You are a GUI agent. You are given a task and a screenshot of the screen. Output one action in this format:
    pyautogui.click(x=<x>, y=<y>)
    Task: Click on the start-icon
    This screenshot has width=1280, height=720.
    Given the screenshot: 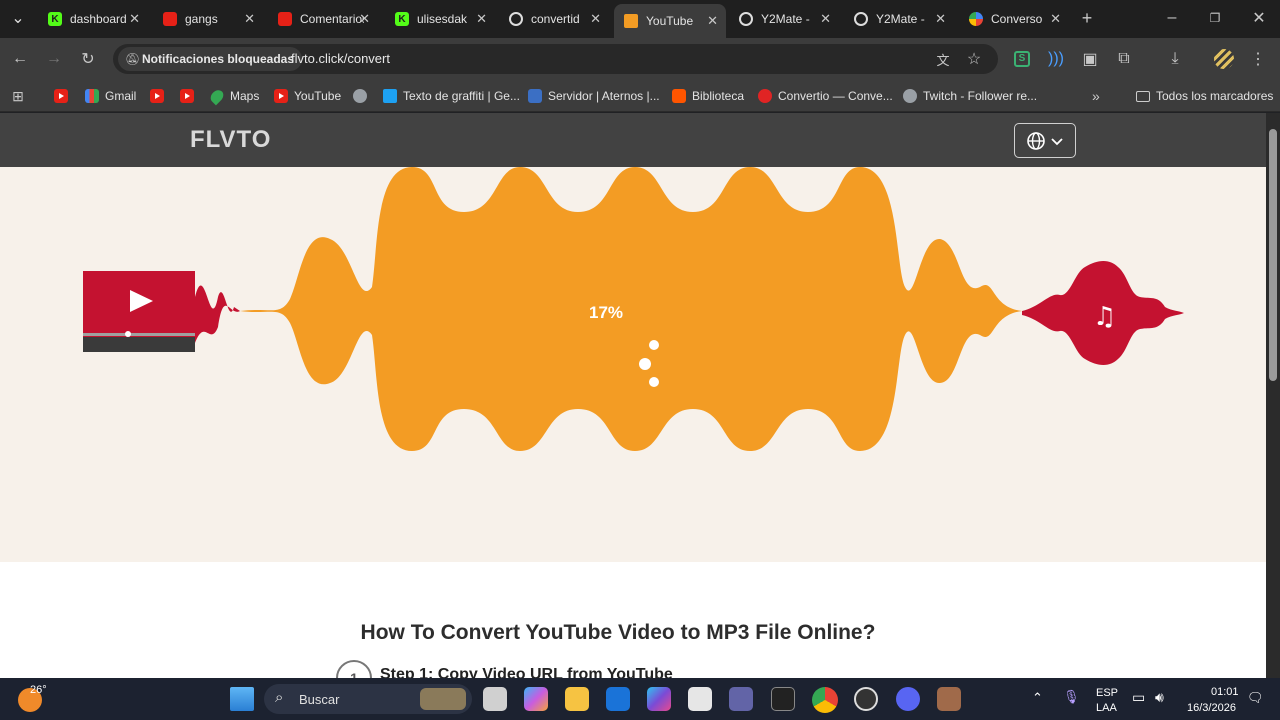 What is the action you would take?
    pyautogui.click(x=242, y=699)
    